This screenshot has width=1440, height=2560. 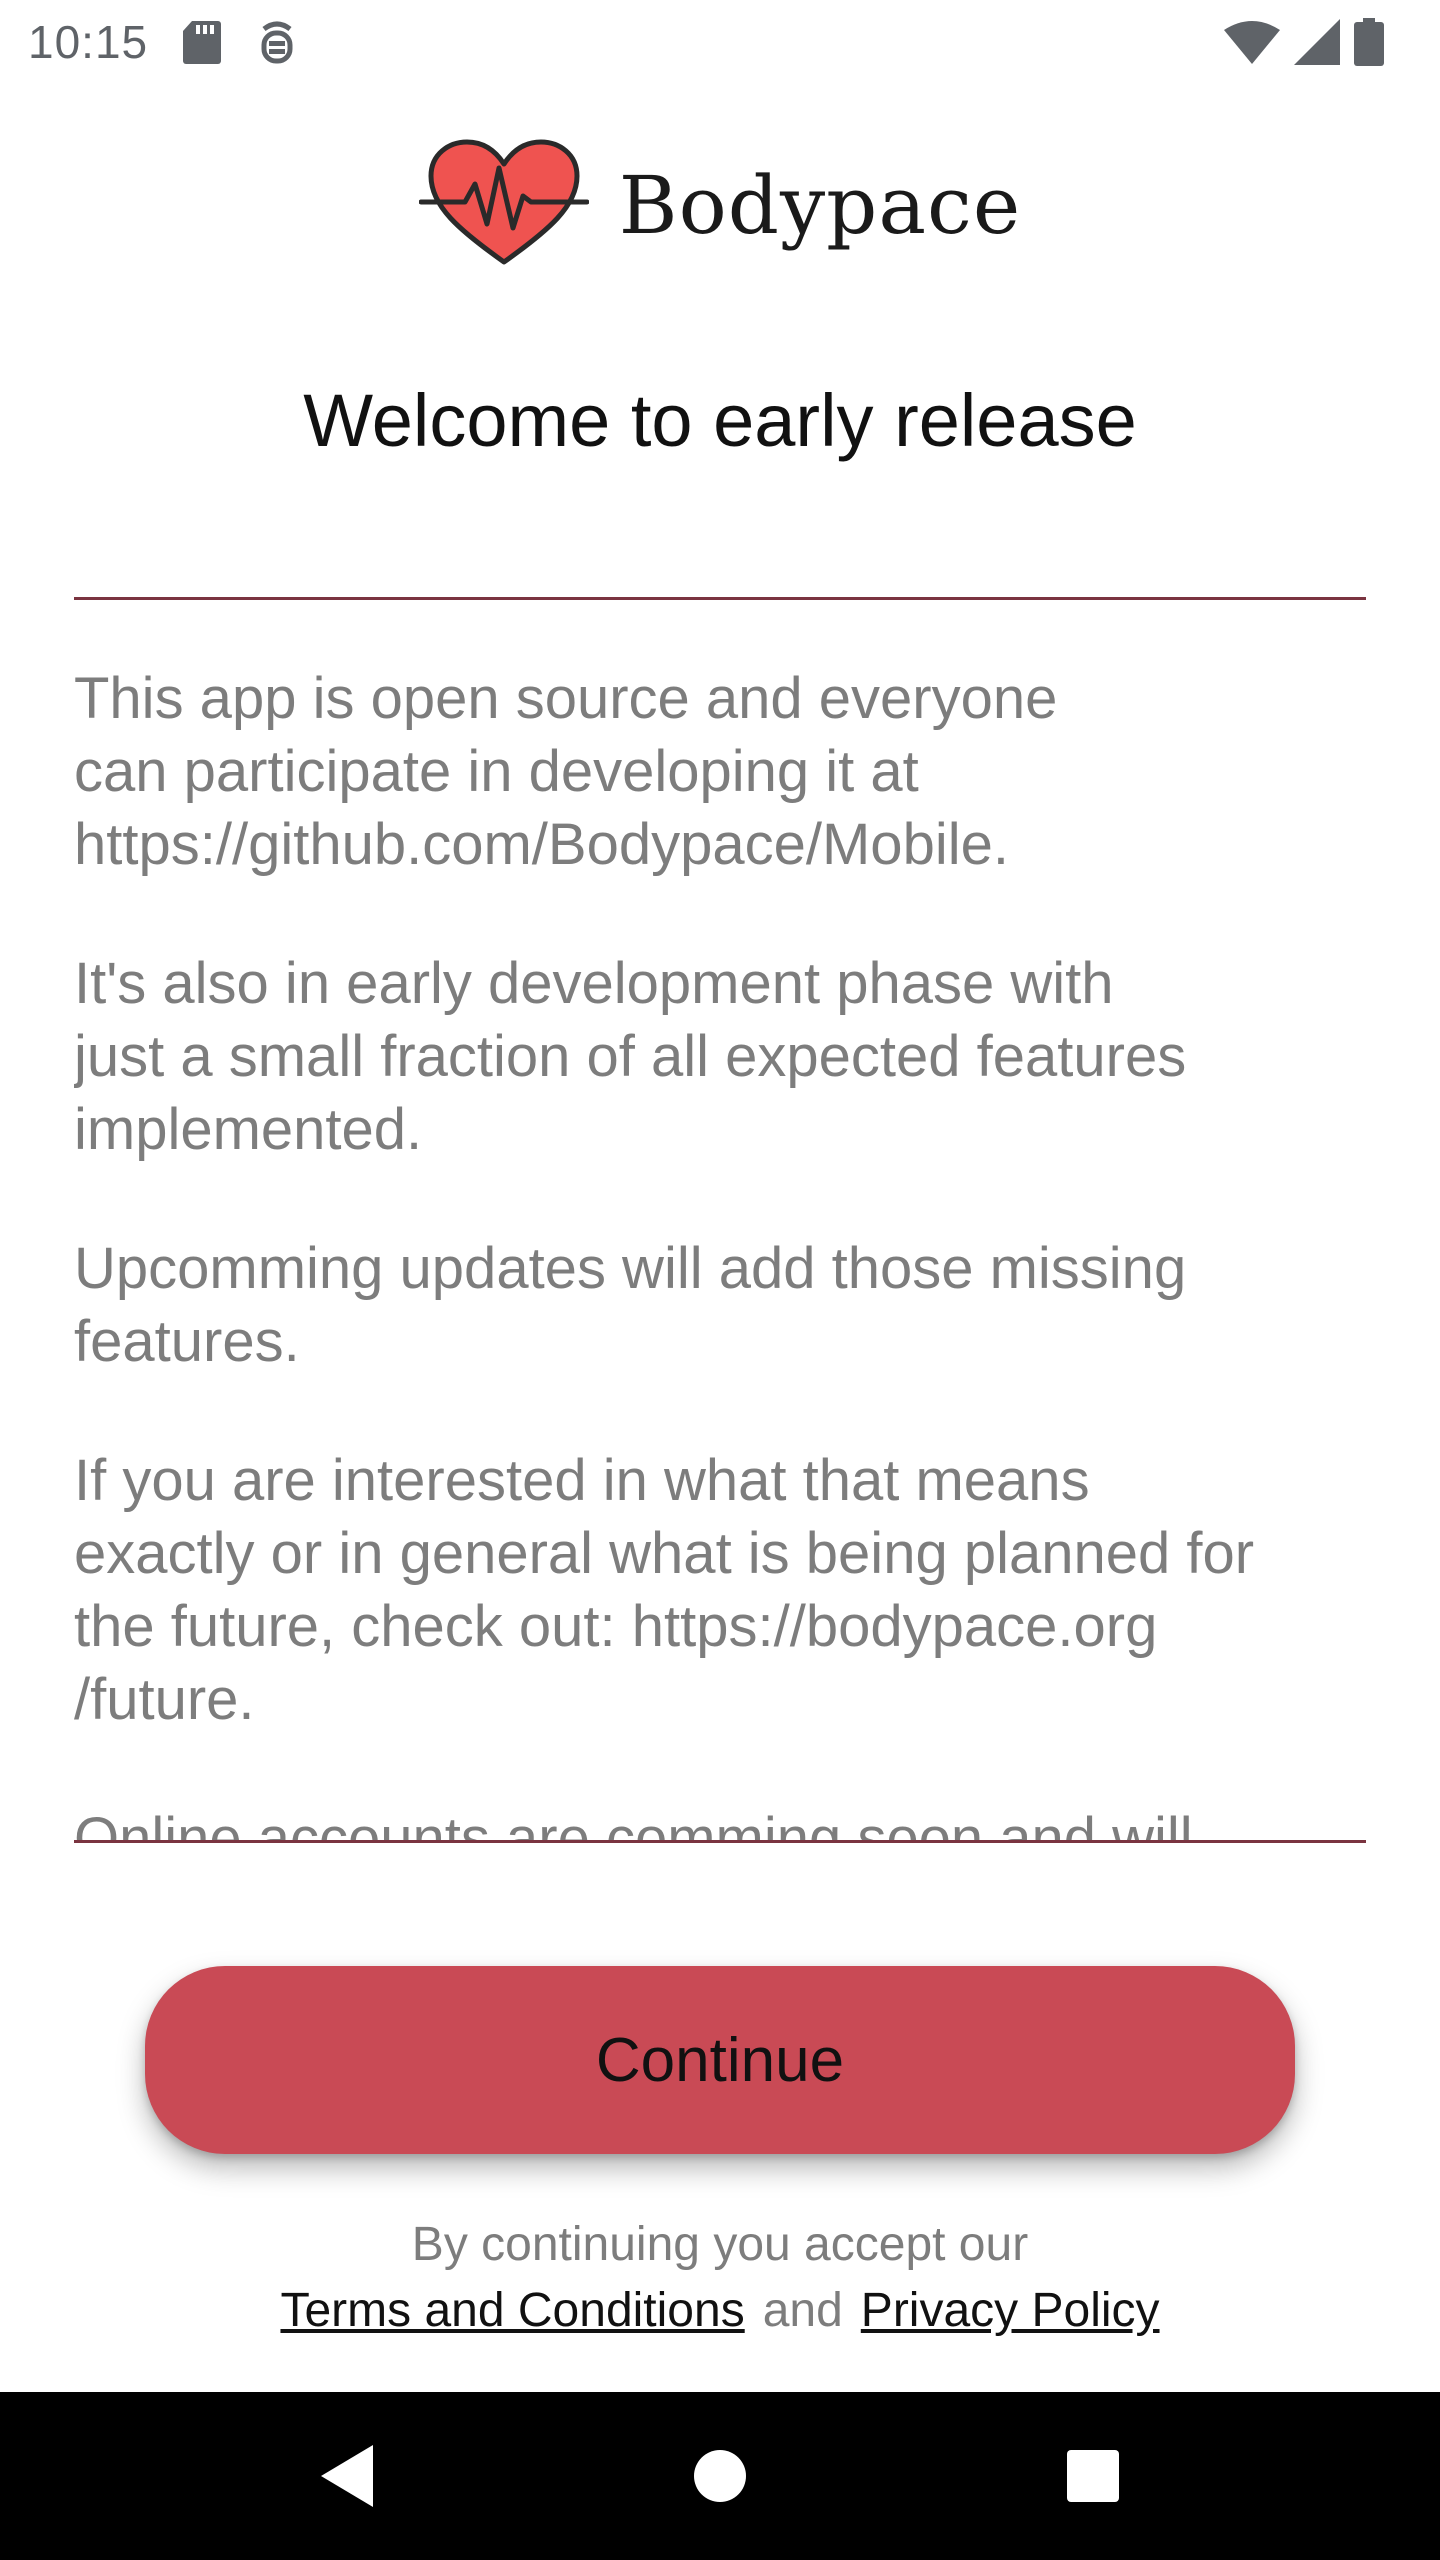 I want to click on info-line: features., so click(x=187, y=1341).